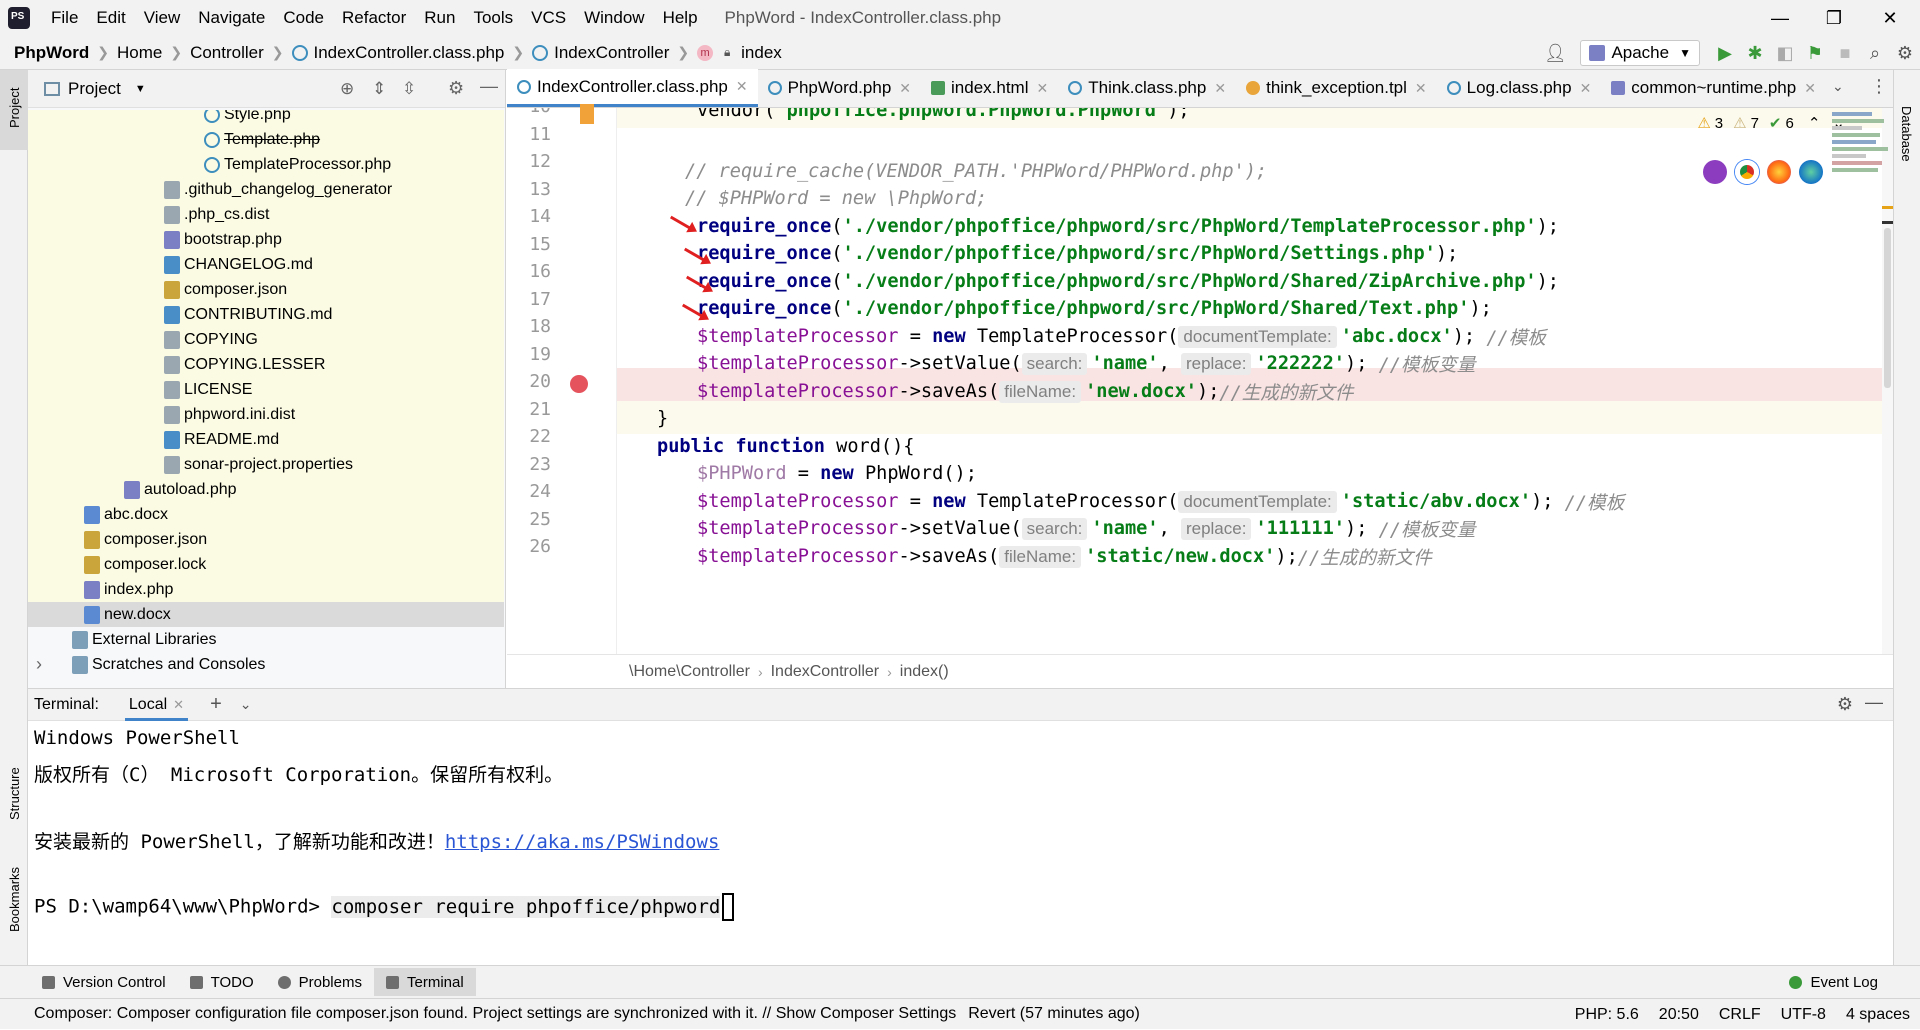  What do you see at coordinates (266, 464) in the screenshot?
I see `tree-item: sonar-project.properties` at bounding box center [266, 464].